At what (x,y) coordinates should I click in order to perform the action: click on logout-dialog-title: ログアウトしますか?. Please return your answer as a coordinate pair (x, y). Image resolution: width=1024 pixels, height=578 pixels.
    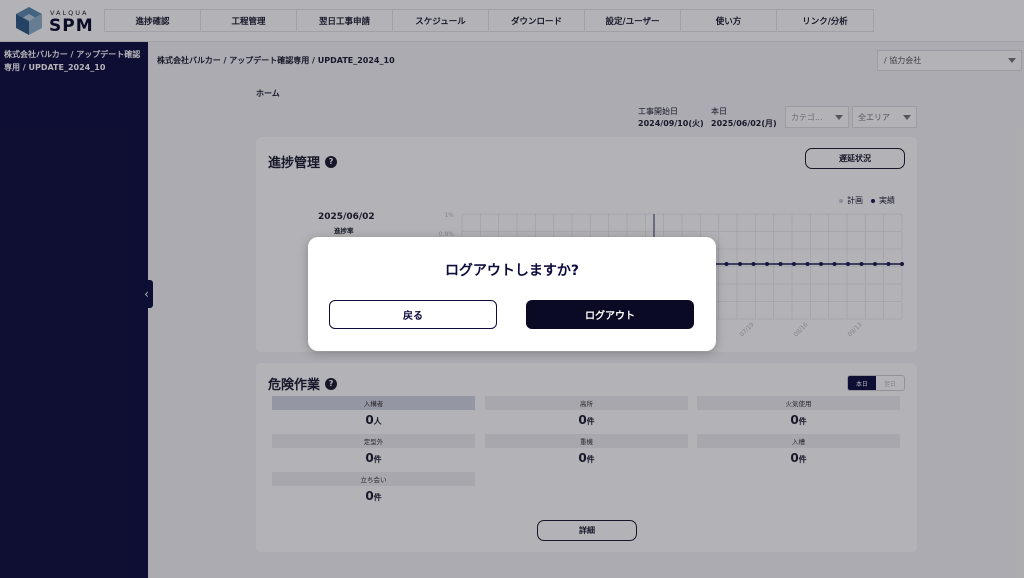
    Looking at the image, I should click on (512, 271).